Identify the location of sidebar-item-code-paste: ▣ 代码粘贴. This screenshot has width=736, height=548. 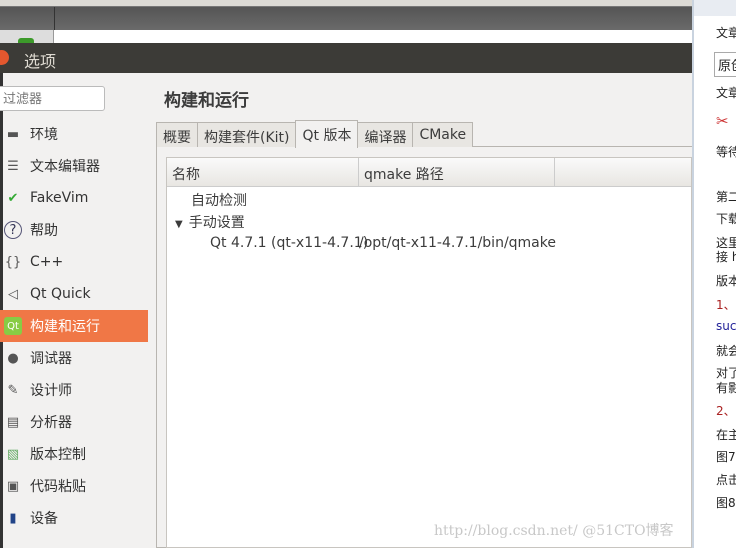
(74, 486).